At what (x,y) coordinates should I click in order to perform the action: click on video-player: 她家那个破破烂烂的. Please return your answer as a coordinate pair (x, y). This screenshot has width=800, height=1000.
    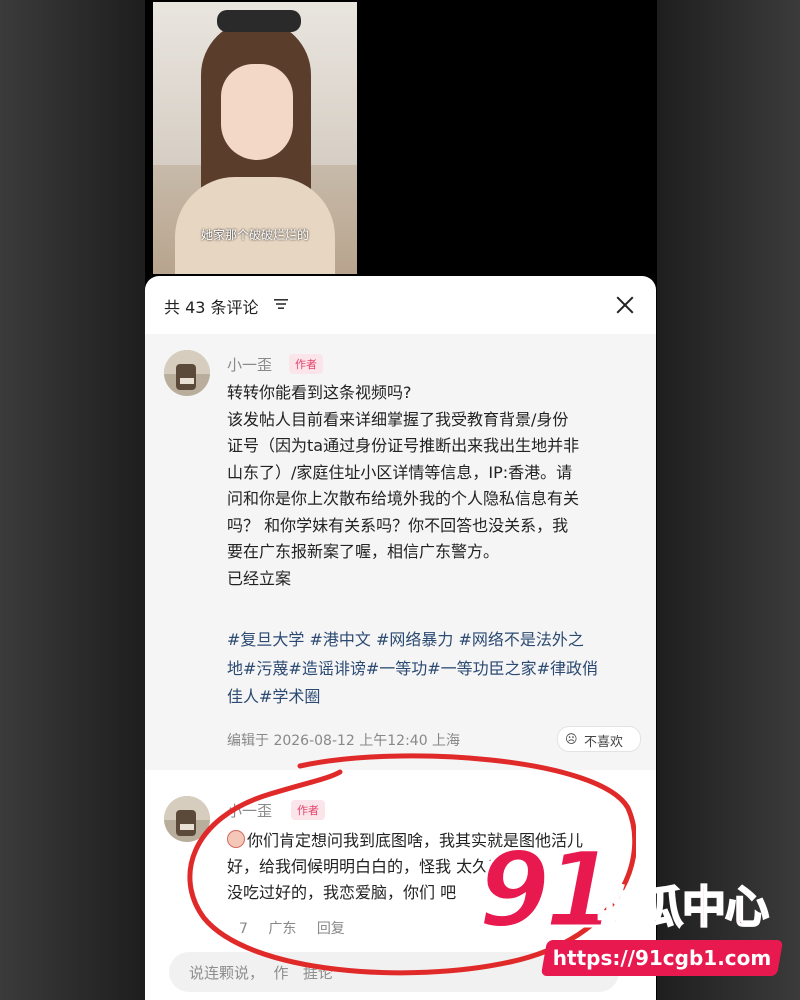
    Looking at the image, I should click on (255, 138).